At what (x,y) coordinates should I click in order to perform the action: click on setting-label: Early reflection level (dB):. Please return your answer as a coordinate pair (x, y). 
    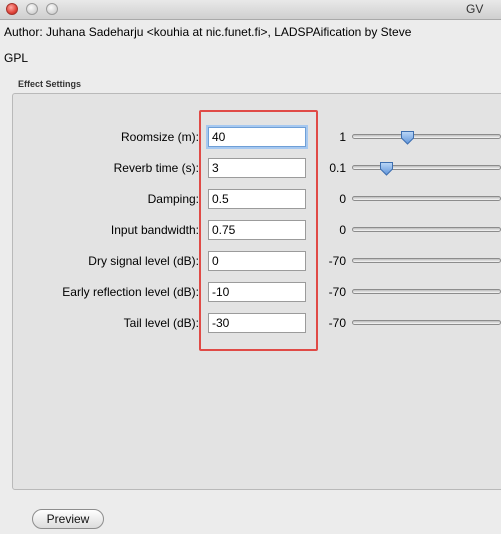
    Looking at the image, I should click on (130, 292).